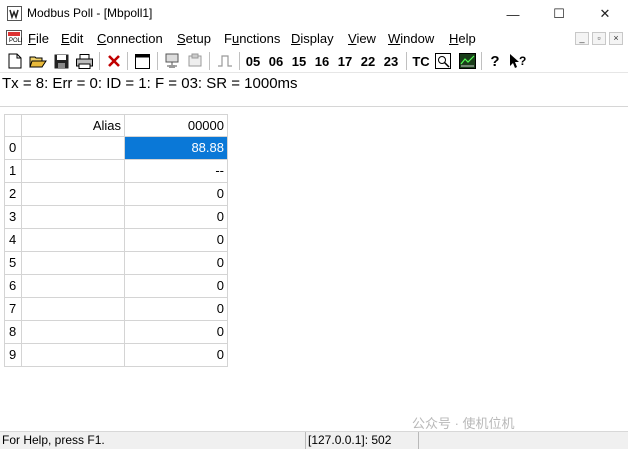  I want to click on menu-functions: Functions, so click(252, 38).